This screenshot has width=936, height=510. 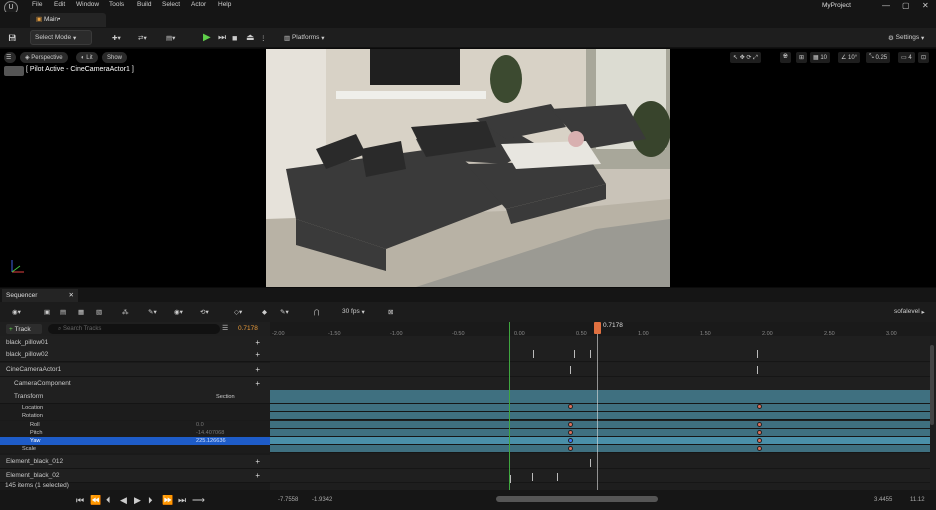 What do you see at coordinates (44, 57) in the screenshot?
I see `perspective-button: ◈ Perspective` at bounding box center [44, 57].